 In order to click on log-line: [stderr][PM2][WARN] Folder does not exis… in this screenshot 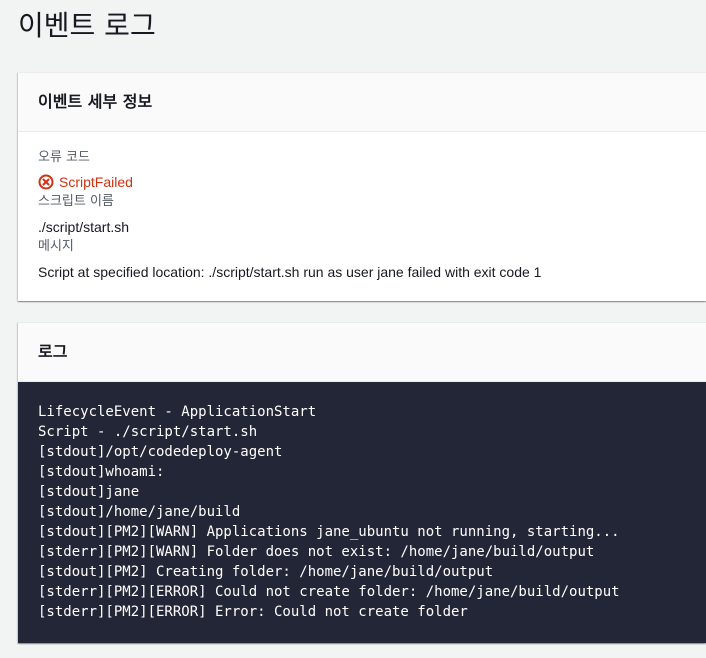, I will do `click(316, 552)`.